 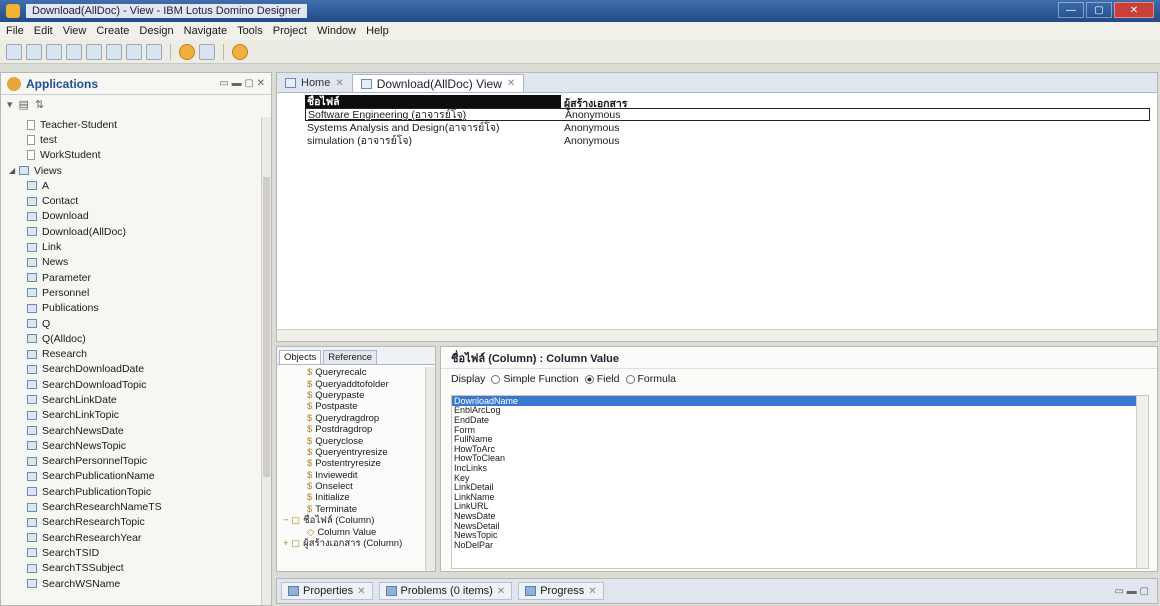 I want to click on object-item: $ Postdragdrop, so click(x=351, y=429).